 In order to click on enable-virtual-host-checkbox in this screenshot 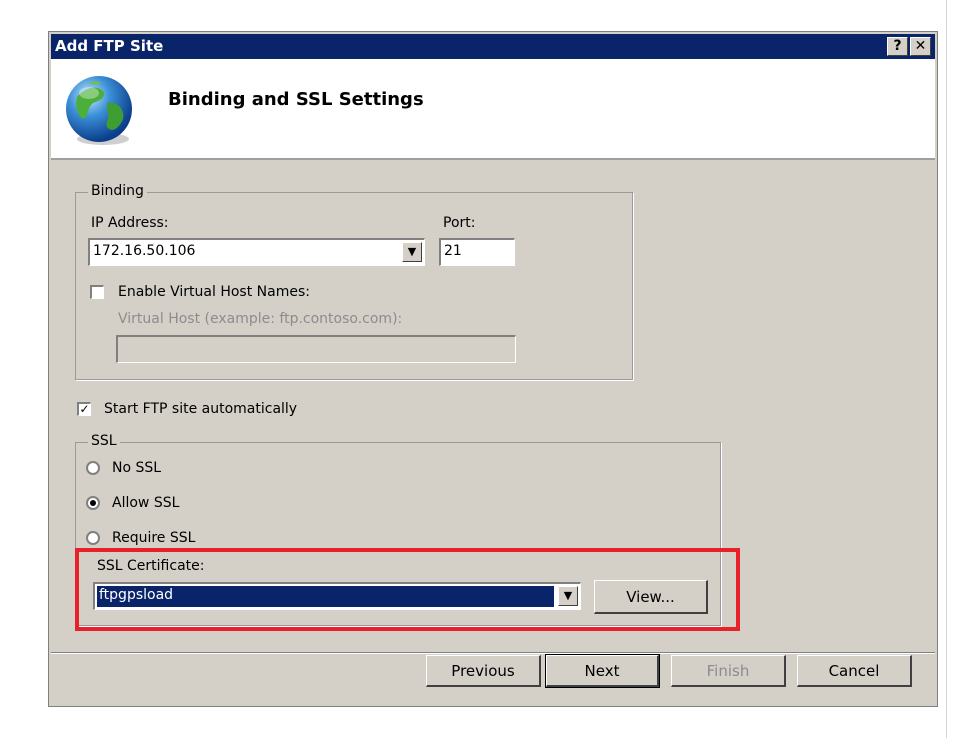, I will do `click(97, 292)`.